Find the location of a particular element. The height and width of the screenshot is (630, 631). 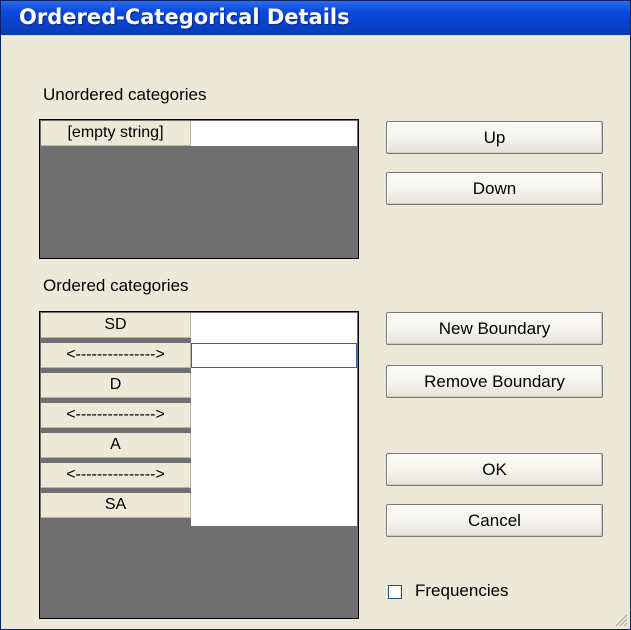

down-button: Down is located at coordinates (494, 188).